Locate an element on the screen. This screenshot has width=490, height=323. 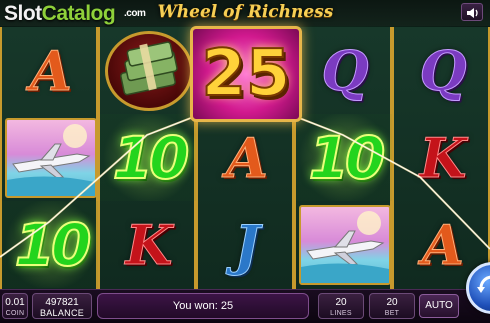
sound-button is located at coordinates (472, 12).